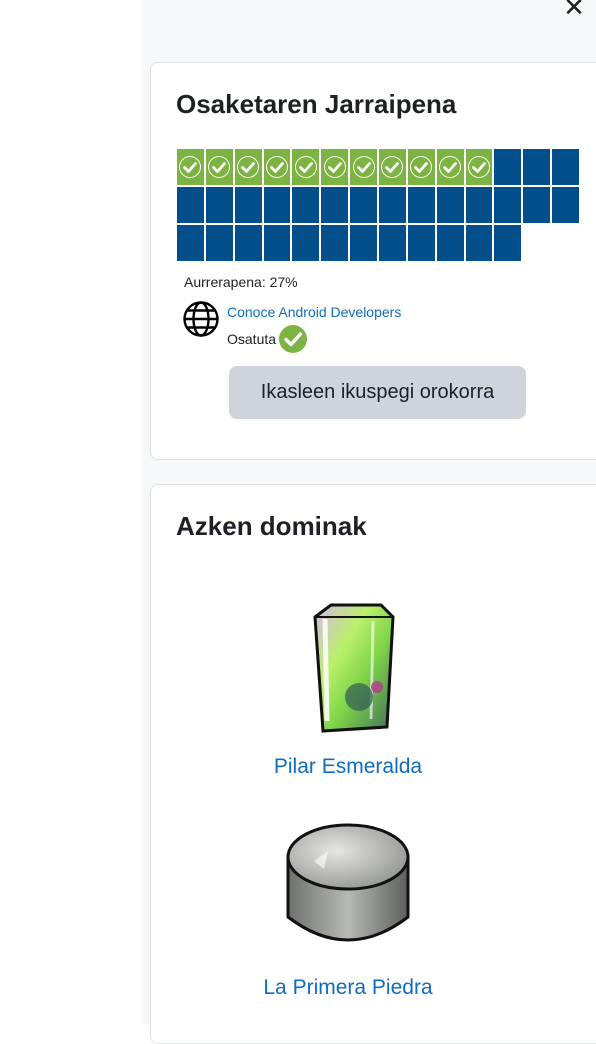  I want to click on stone-badge-icon, so click(348, 887).